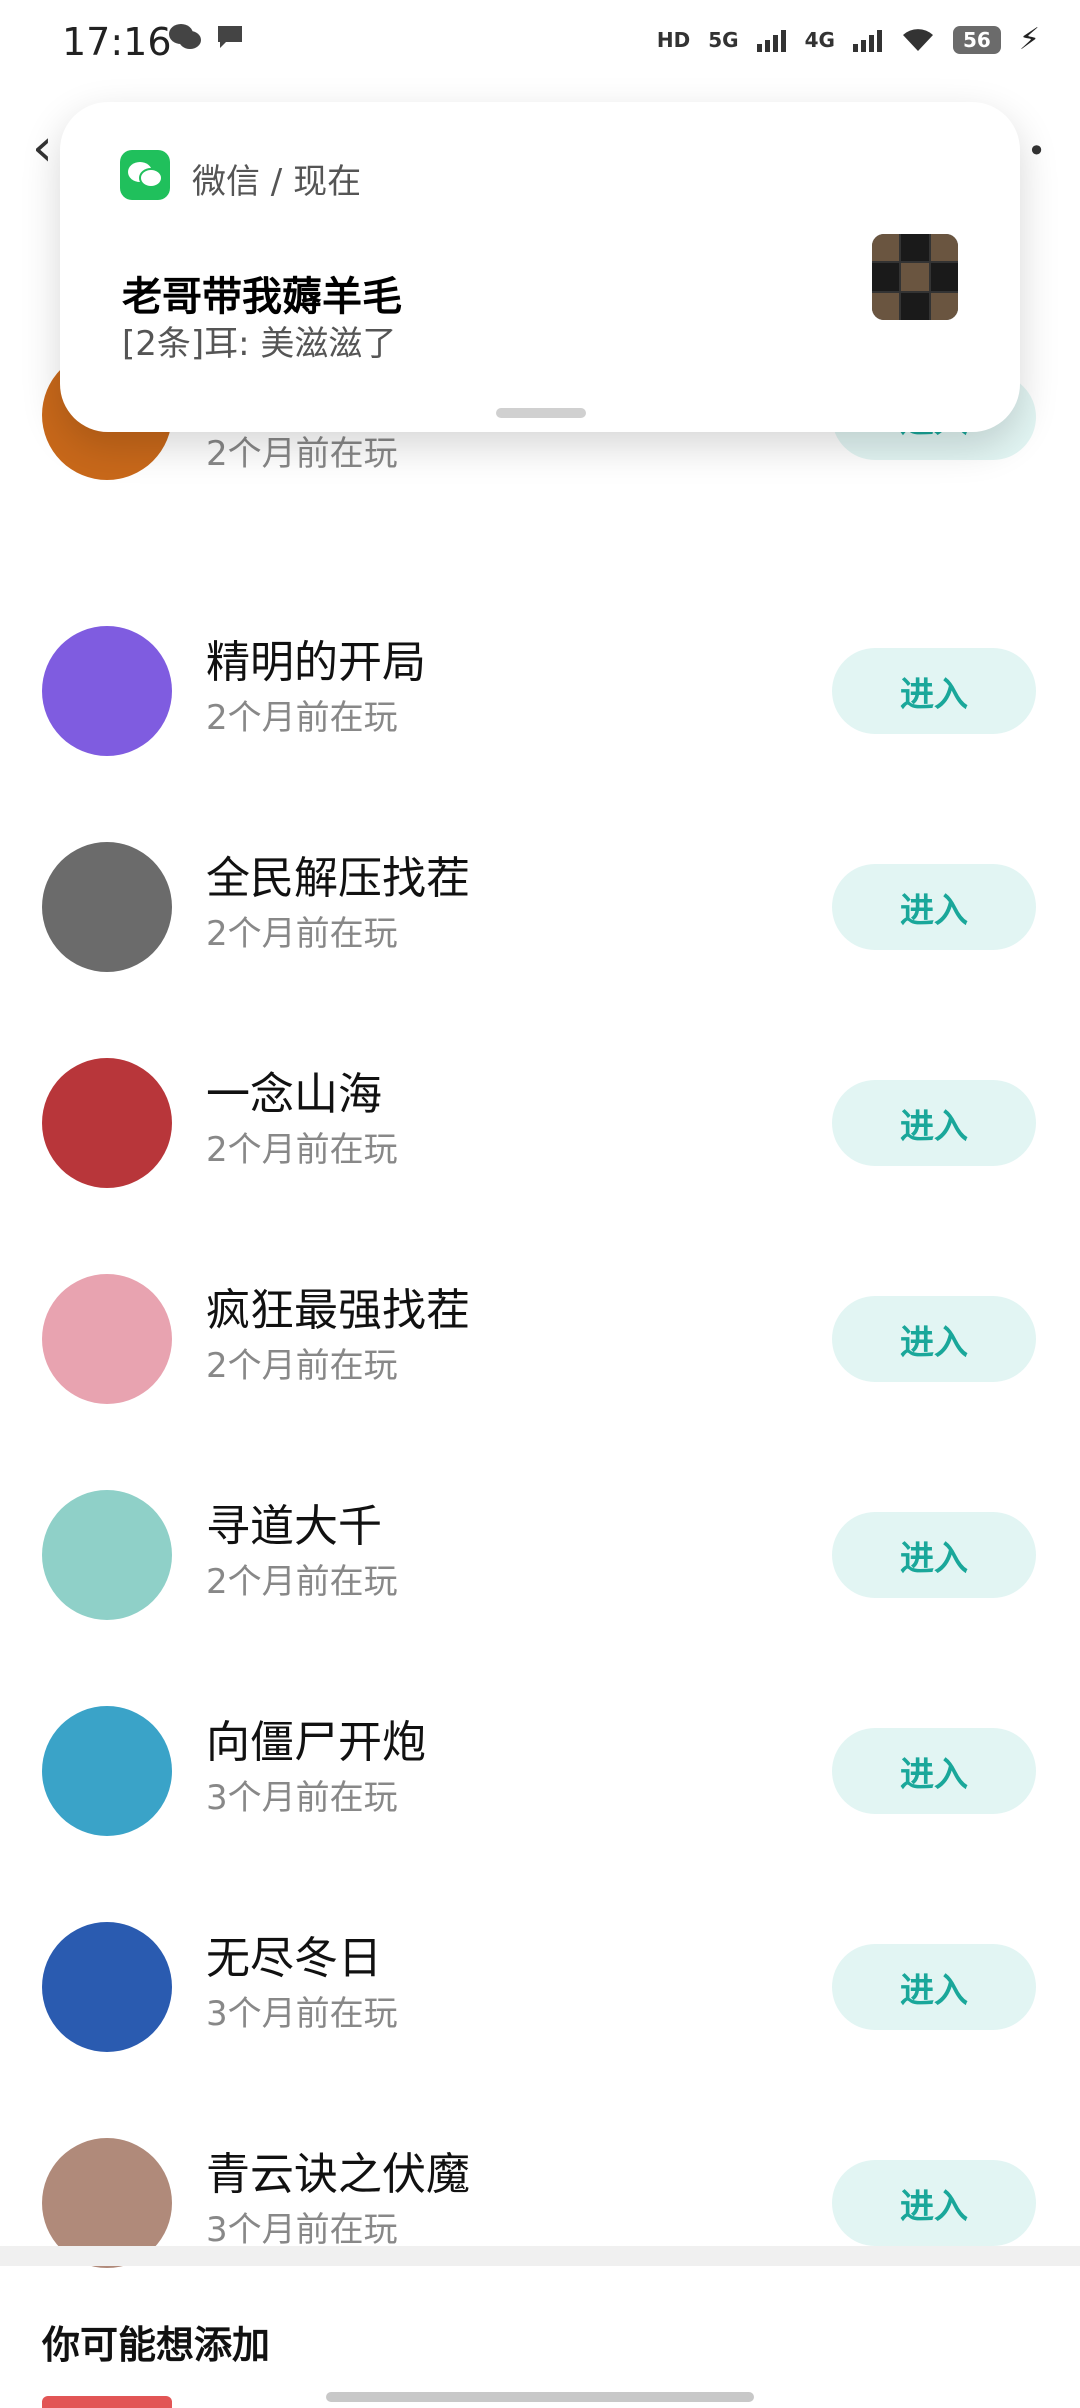  What do you see at coordinates (540, 1322) in the screenshot?
I see `list-item: 疯狂最强找茬 2个月前在玩 进入` at bounding box center [540, 1322].